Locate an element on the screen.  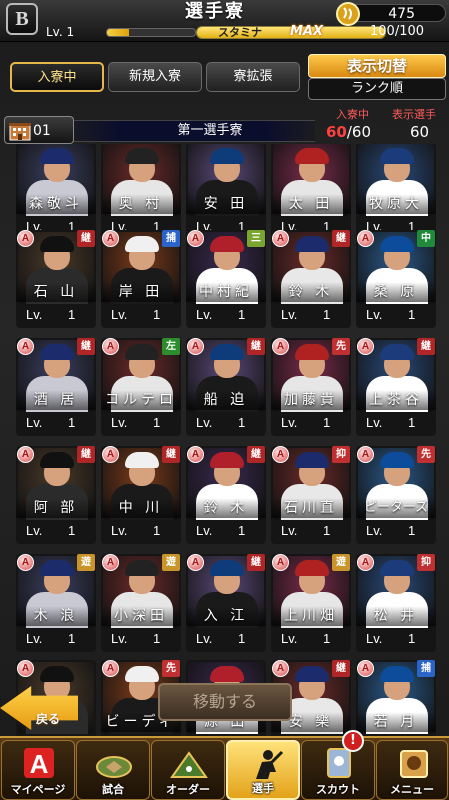
player-card: A 継船 迫 Lv. 1 is located at coordinates (226, 387).